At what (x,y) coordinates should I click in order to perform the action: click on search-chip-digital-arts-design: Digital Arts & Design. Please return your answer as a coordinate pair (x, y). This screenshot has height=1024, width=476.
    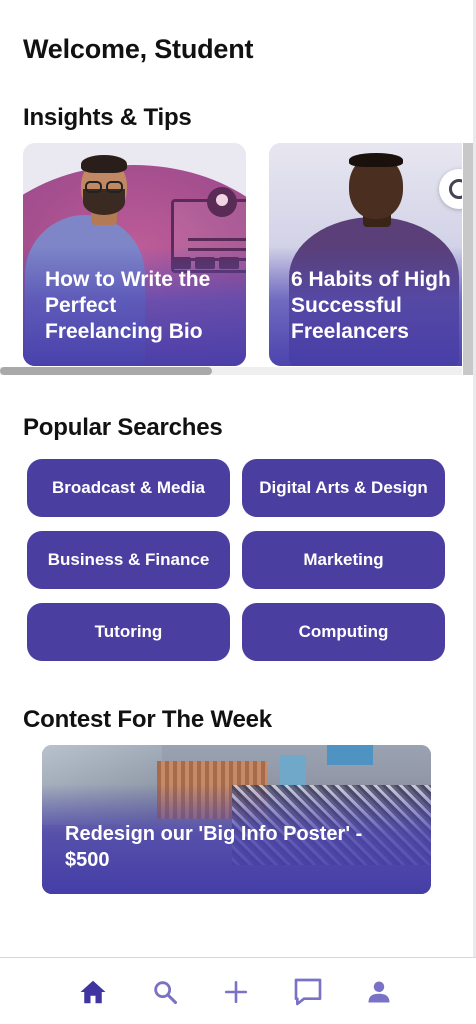
    Looking at the image, I should click on (343, 488).